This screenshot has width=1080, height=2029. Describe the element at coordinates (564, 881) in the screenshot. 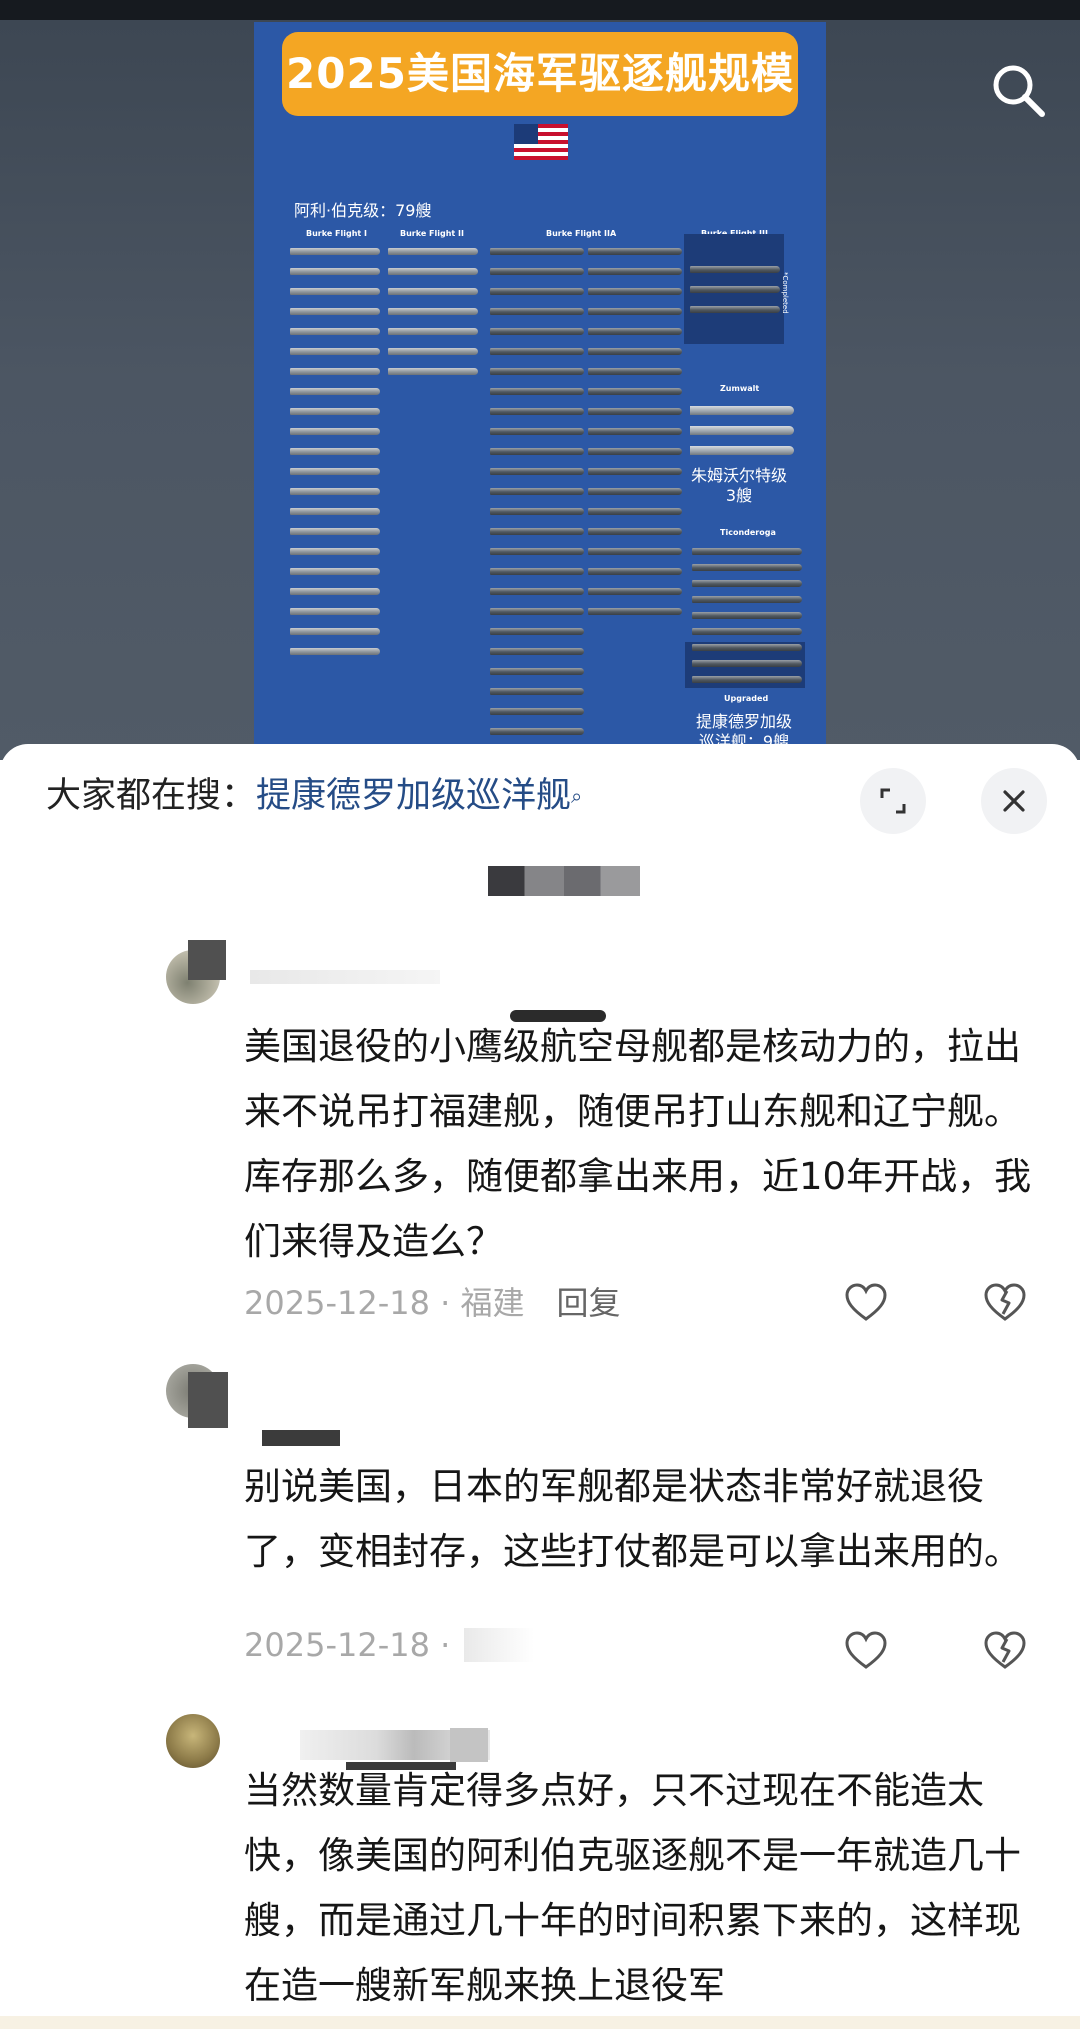

I see `redacted-header` at that location.